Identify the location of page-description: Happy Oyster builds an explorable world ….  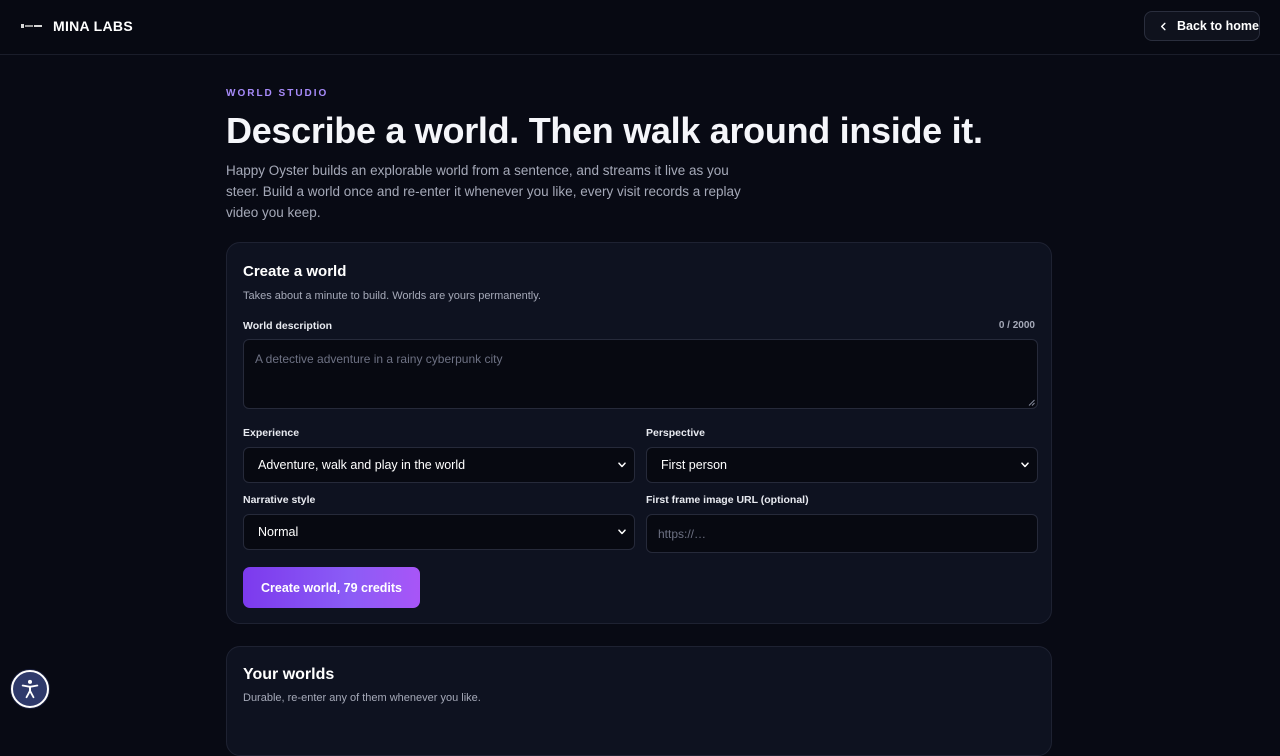
(483, 191).